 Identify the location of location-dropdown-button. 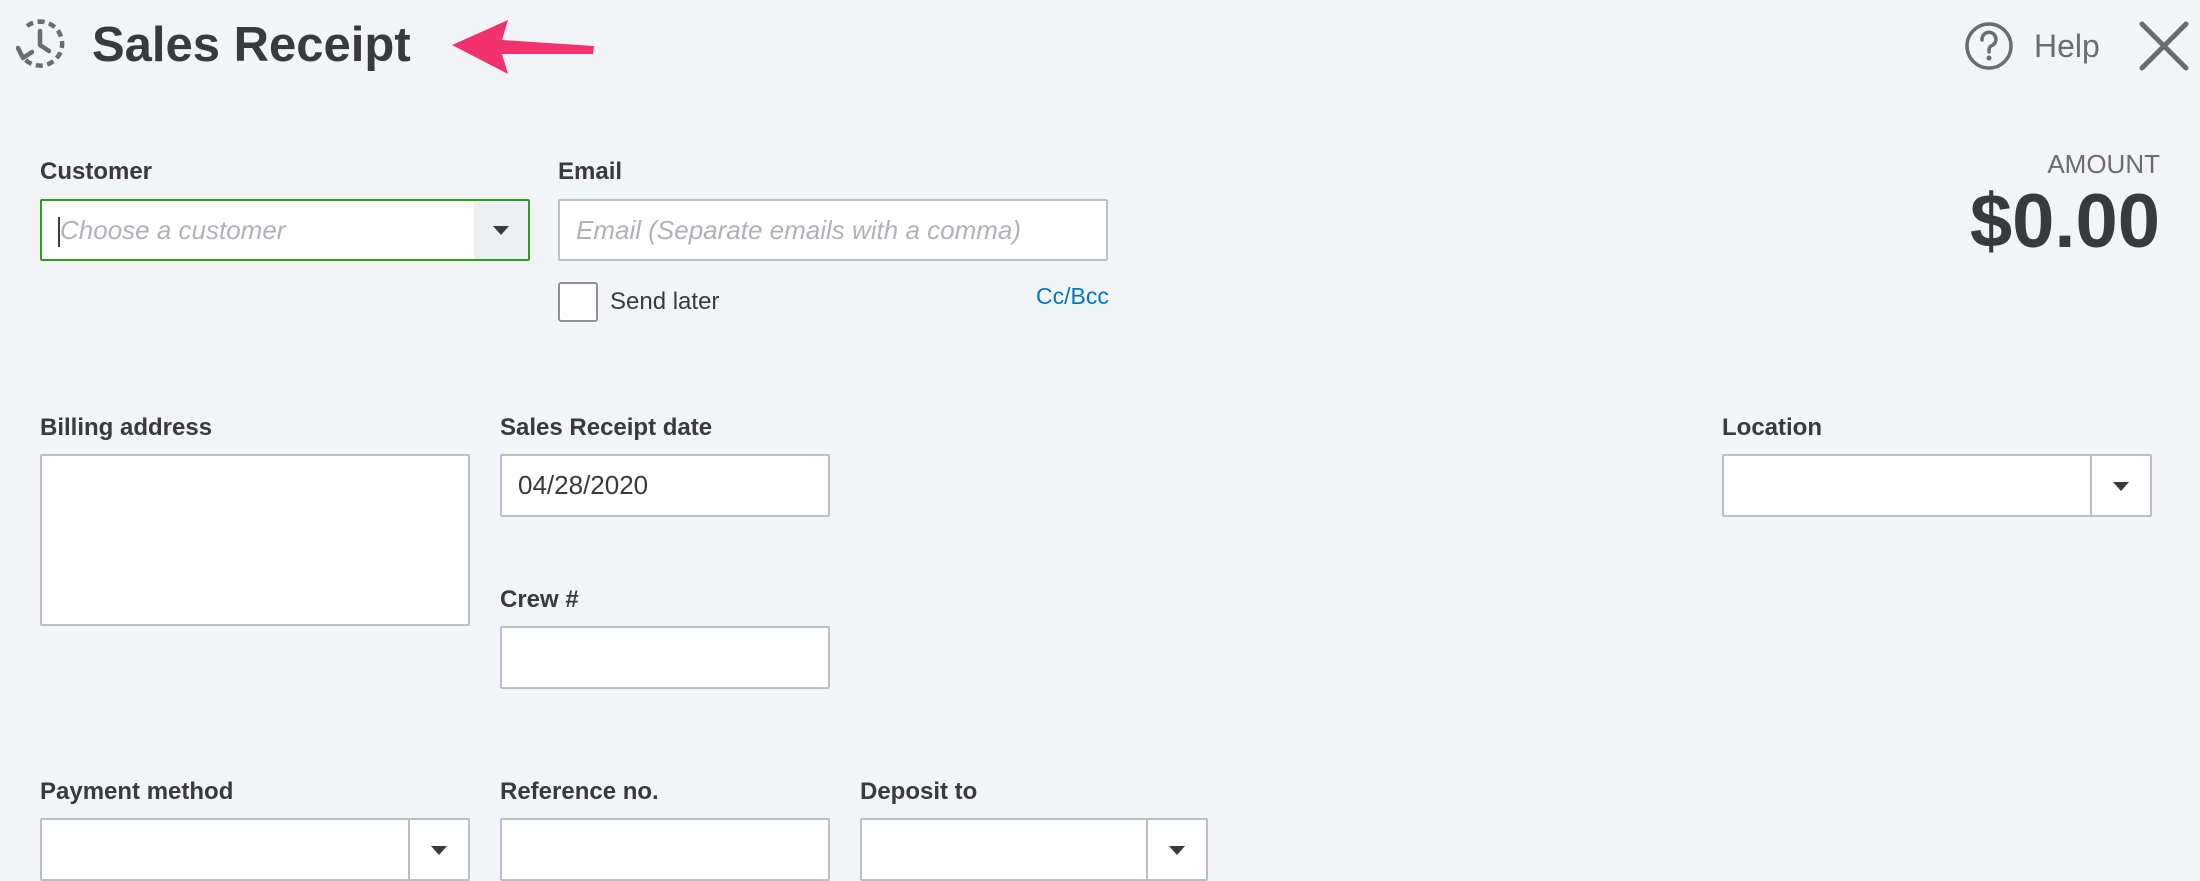
(2120, 485).